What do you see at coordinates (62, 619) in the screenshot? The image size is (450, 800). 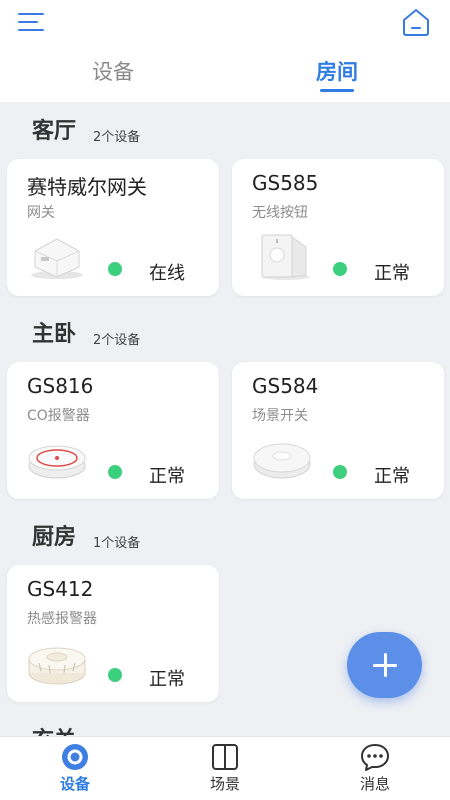 I see `device-type: 热感报警器` at bounding box center [62, 619].